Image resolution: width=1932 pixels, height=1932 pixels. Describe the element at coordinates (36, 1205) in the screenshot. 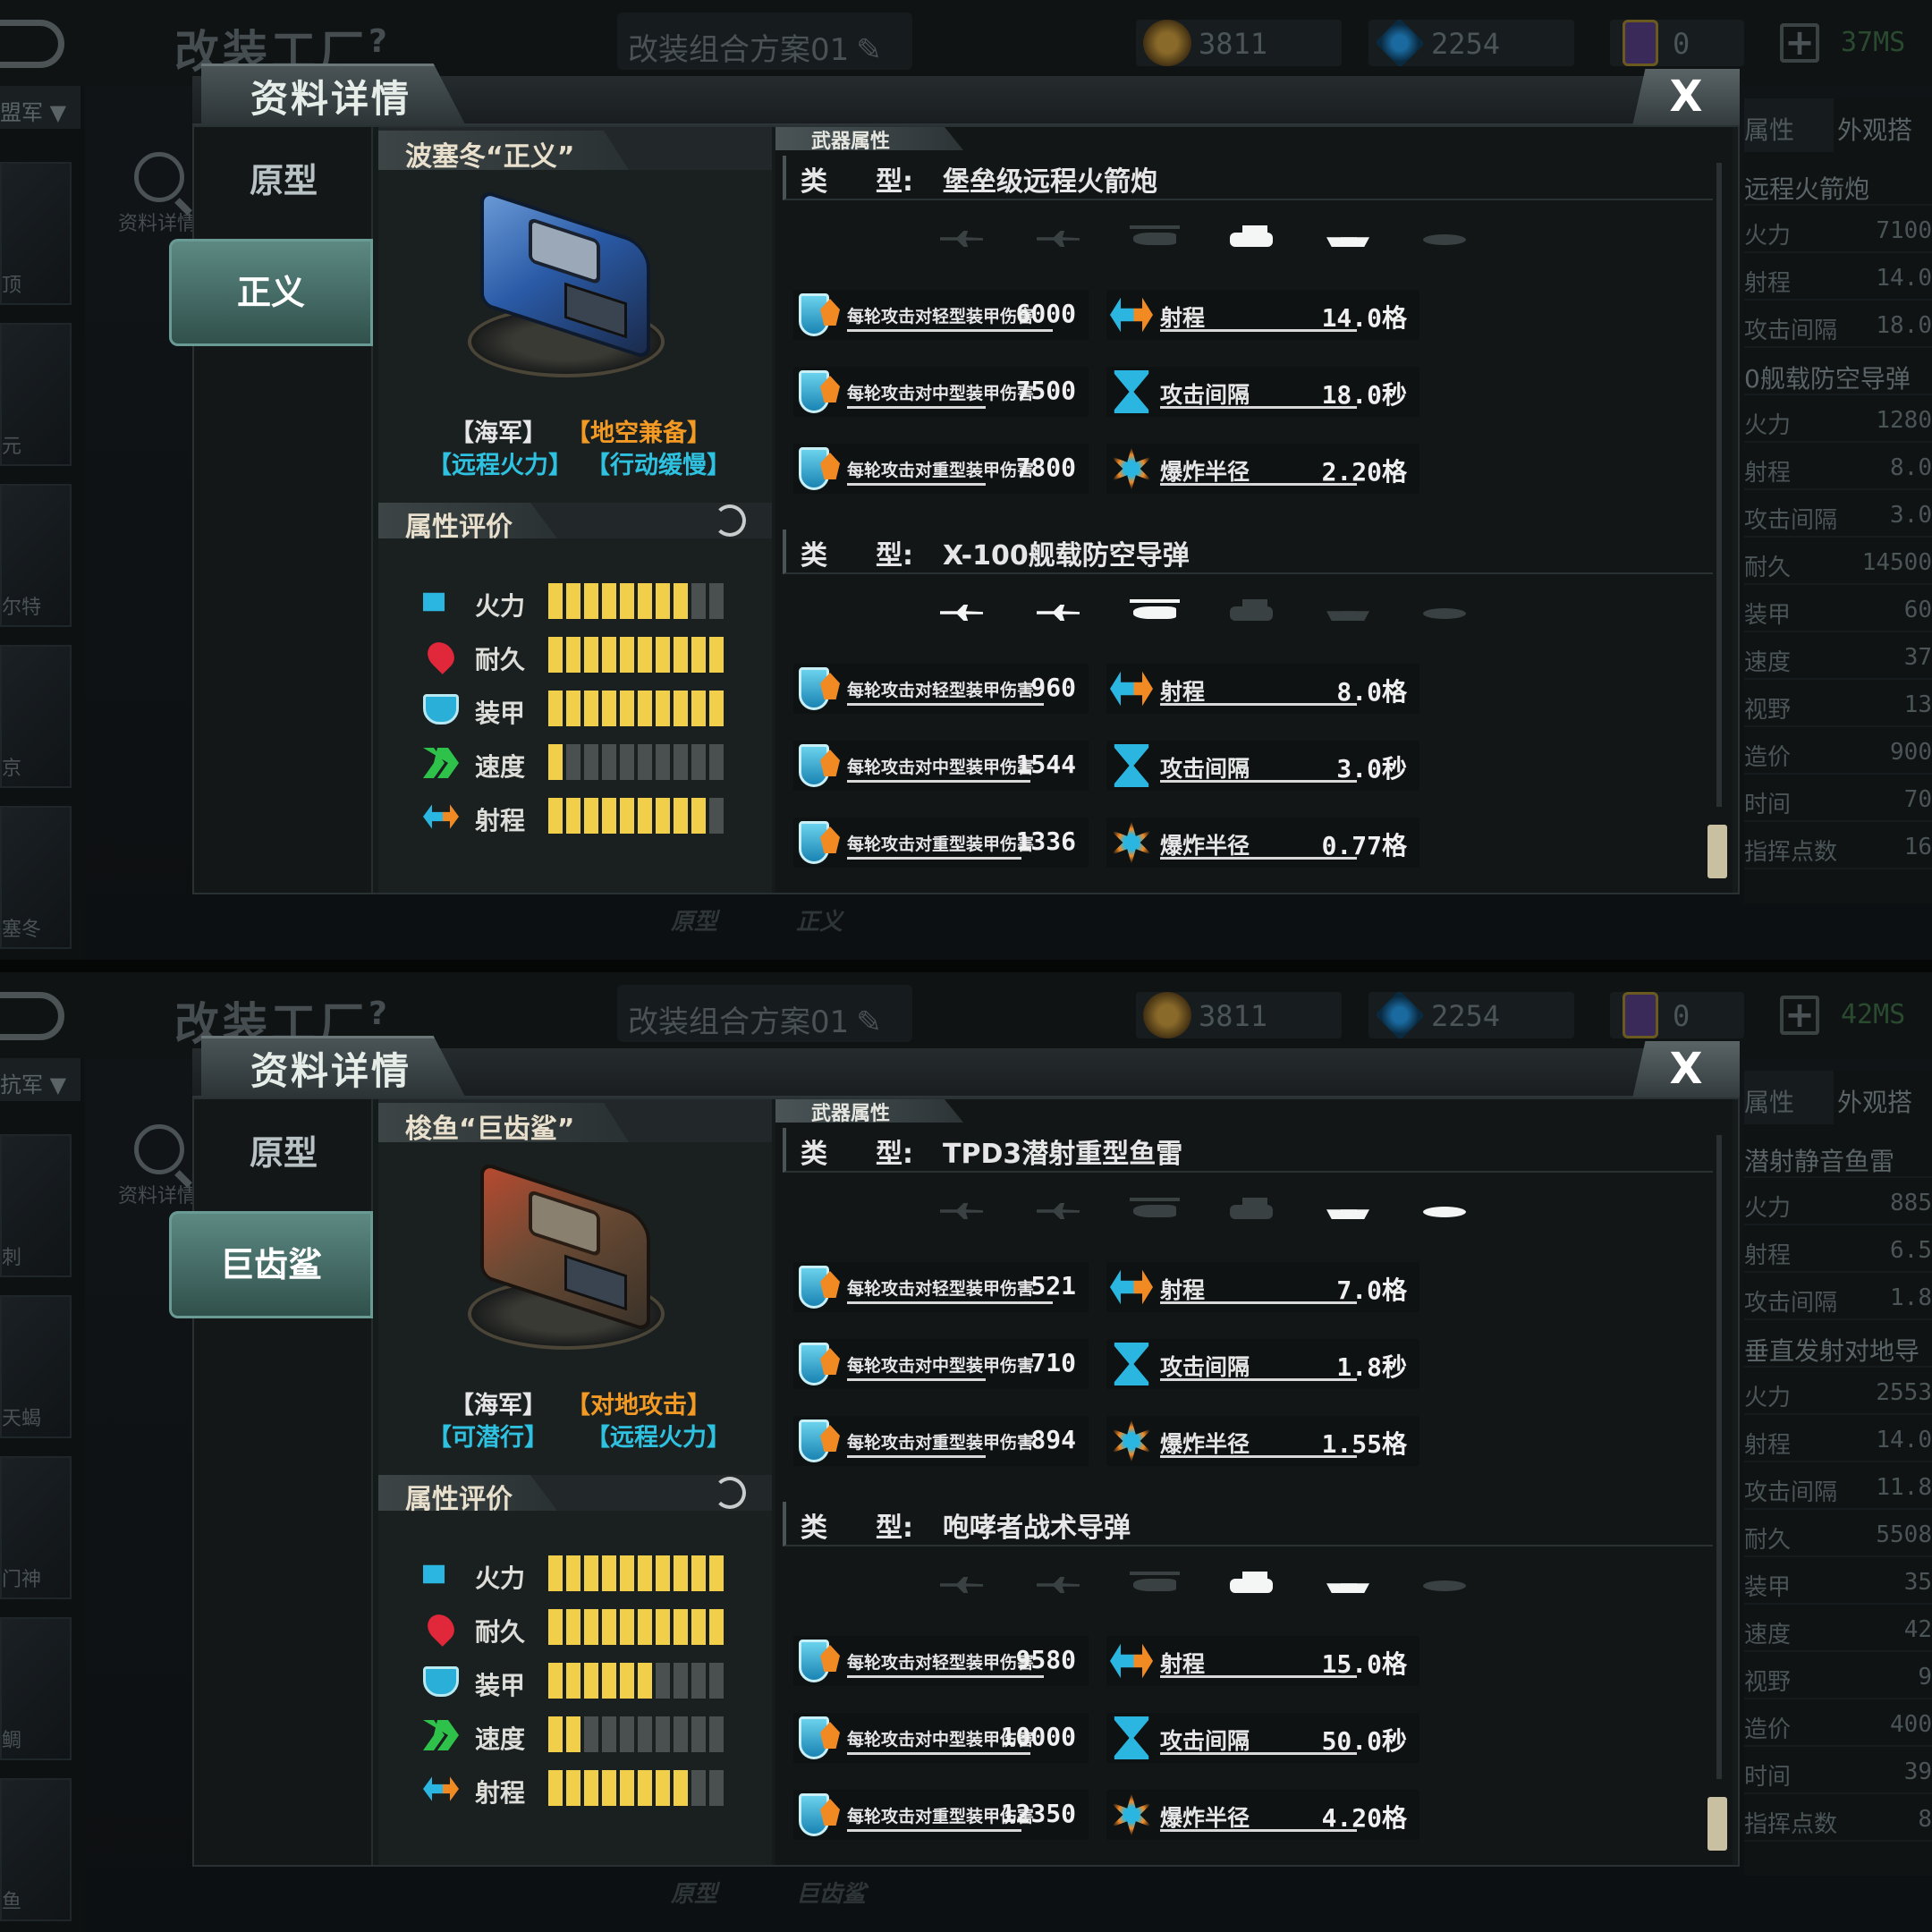

I see `unit-list-item: 刺` at that location.